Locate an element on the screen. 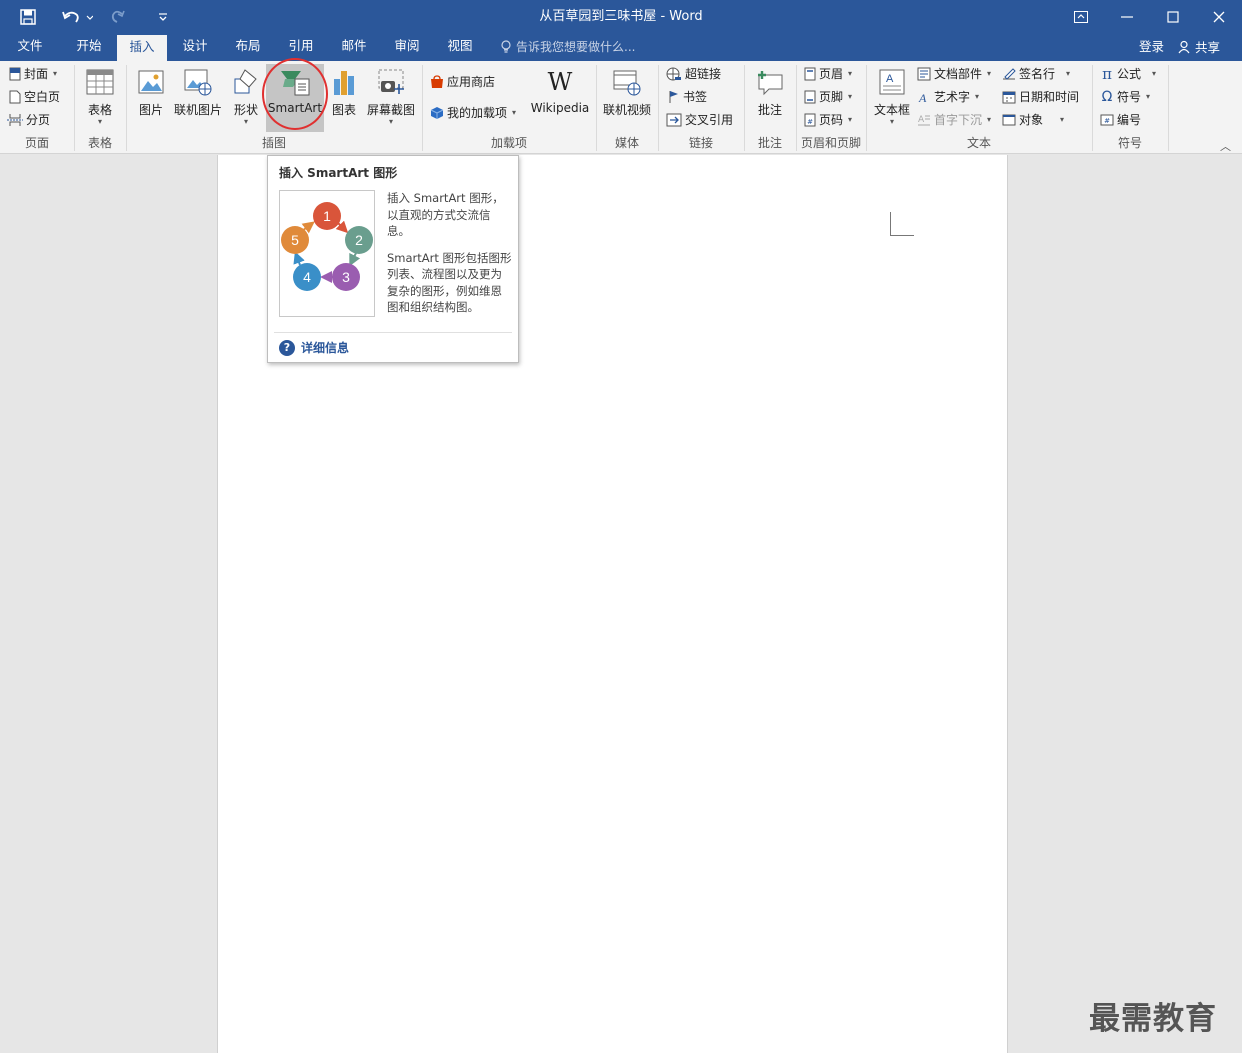 This screenshot has width=1242, height=1053. save-icon is located at coordinates (28, 16).